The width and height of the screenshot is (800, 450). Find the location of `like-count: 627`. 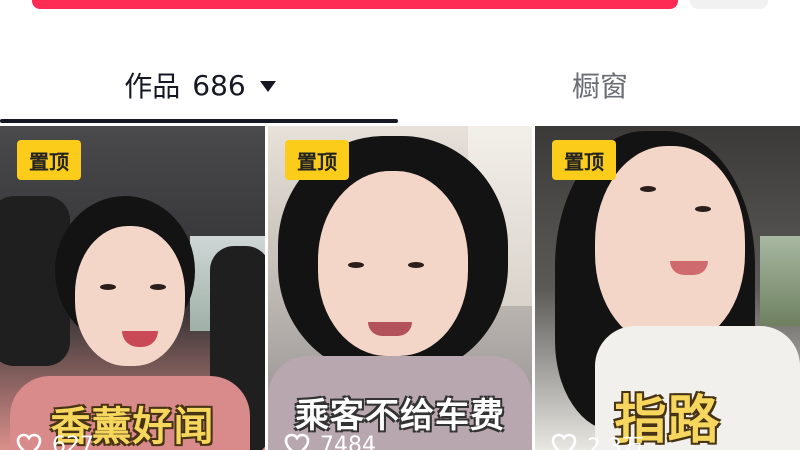

like-count: 627 is located at coordinates (55, 440).